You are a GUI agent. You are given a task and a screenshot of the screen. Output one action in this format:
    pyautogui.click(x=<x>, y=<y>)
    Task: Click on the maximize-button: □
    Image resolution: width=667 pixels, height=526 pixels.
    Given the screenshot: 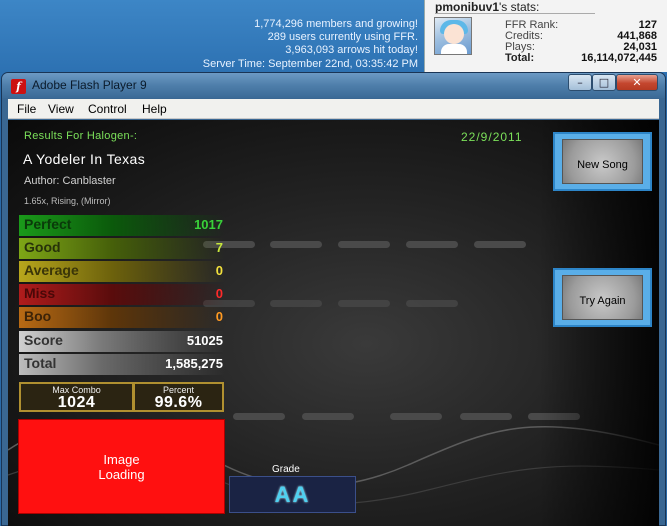 What is the action you would take?
    pyautogui.click(x=604, y=82)
    